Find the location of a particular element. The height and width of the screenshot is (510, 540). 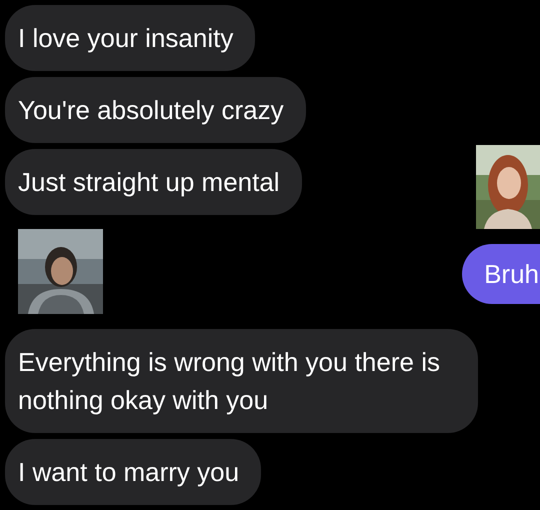

message-bubble: I want to marry you is located at coordinates (133, 472).